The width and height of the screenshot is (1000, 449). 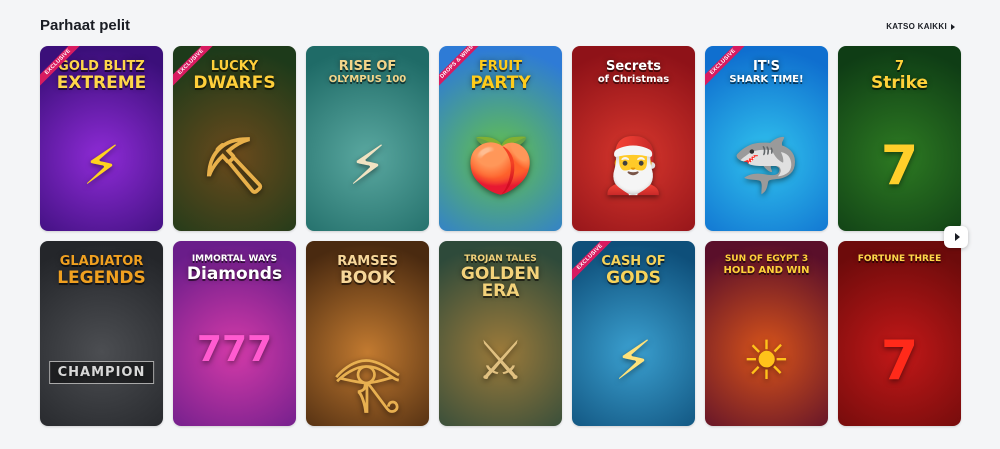 What do you see at coordinates (234, 349) in the screenshot?
I see `game-symbol-icon: 777` at bounding box center [234, 349].